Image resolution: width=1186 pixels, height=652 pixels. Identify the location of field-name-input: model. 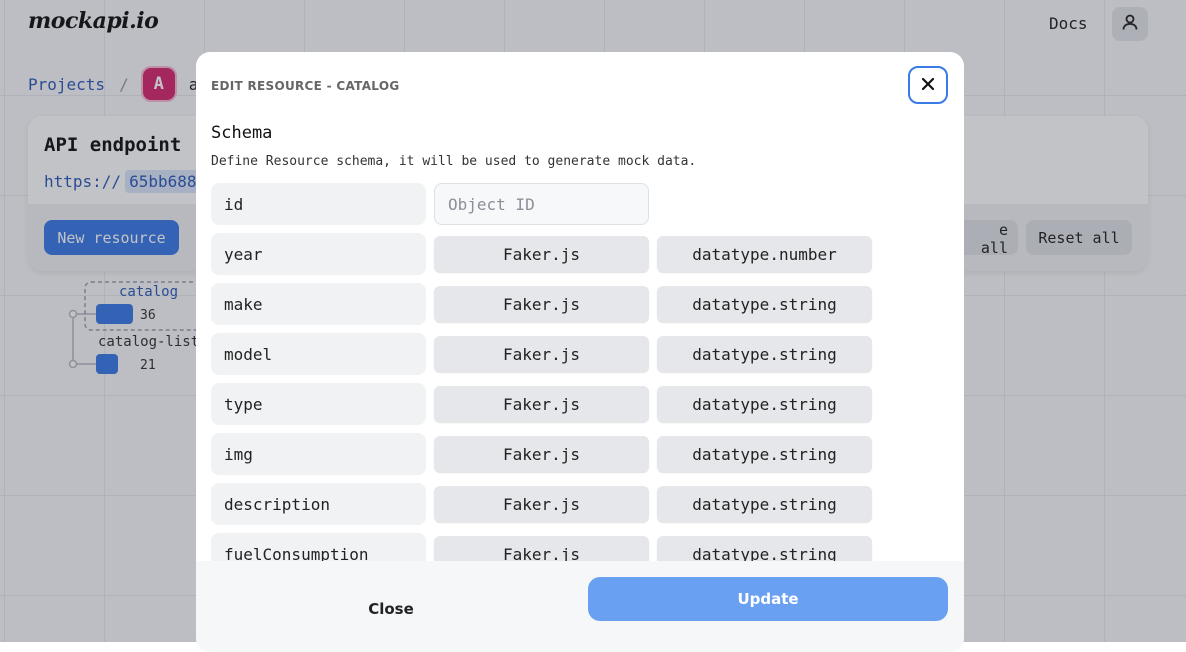
(318, 354).